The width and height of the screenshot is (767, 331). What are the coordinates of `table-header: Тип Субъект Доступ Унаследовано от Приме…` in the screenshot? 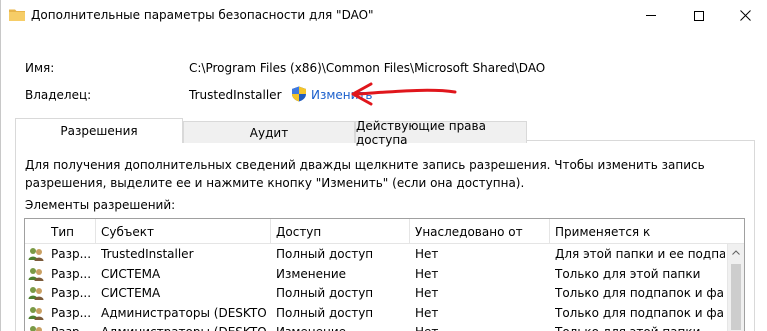 It's located at (384, 231).